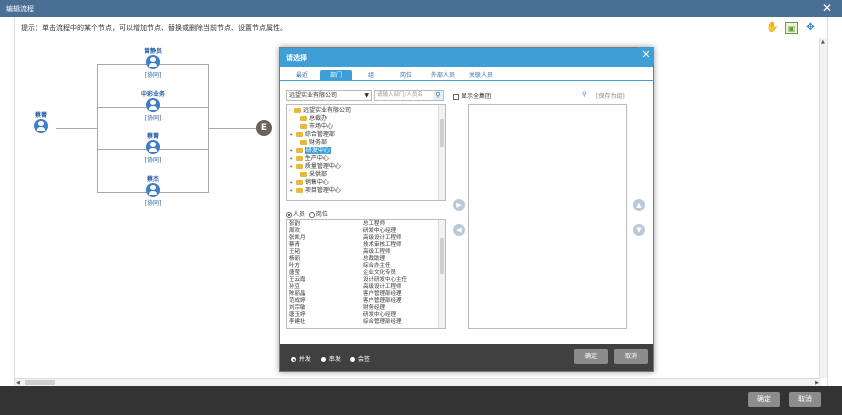  What do you see at coordinates (301, 358) in the screenshot?
I see `option-concurrent: 并发` at bounding box center [301, 358].